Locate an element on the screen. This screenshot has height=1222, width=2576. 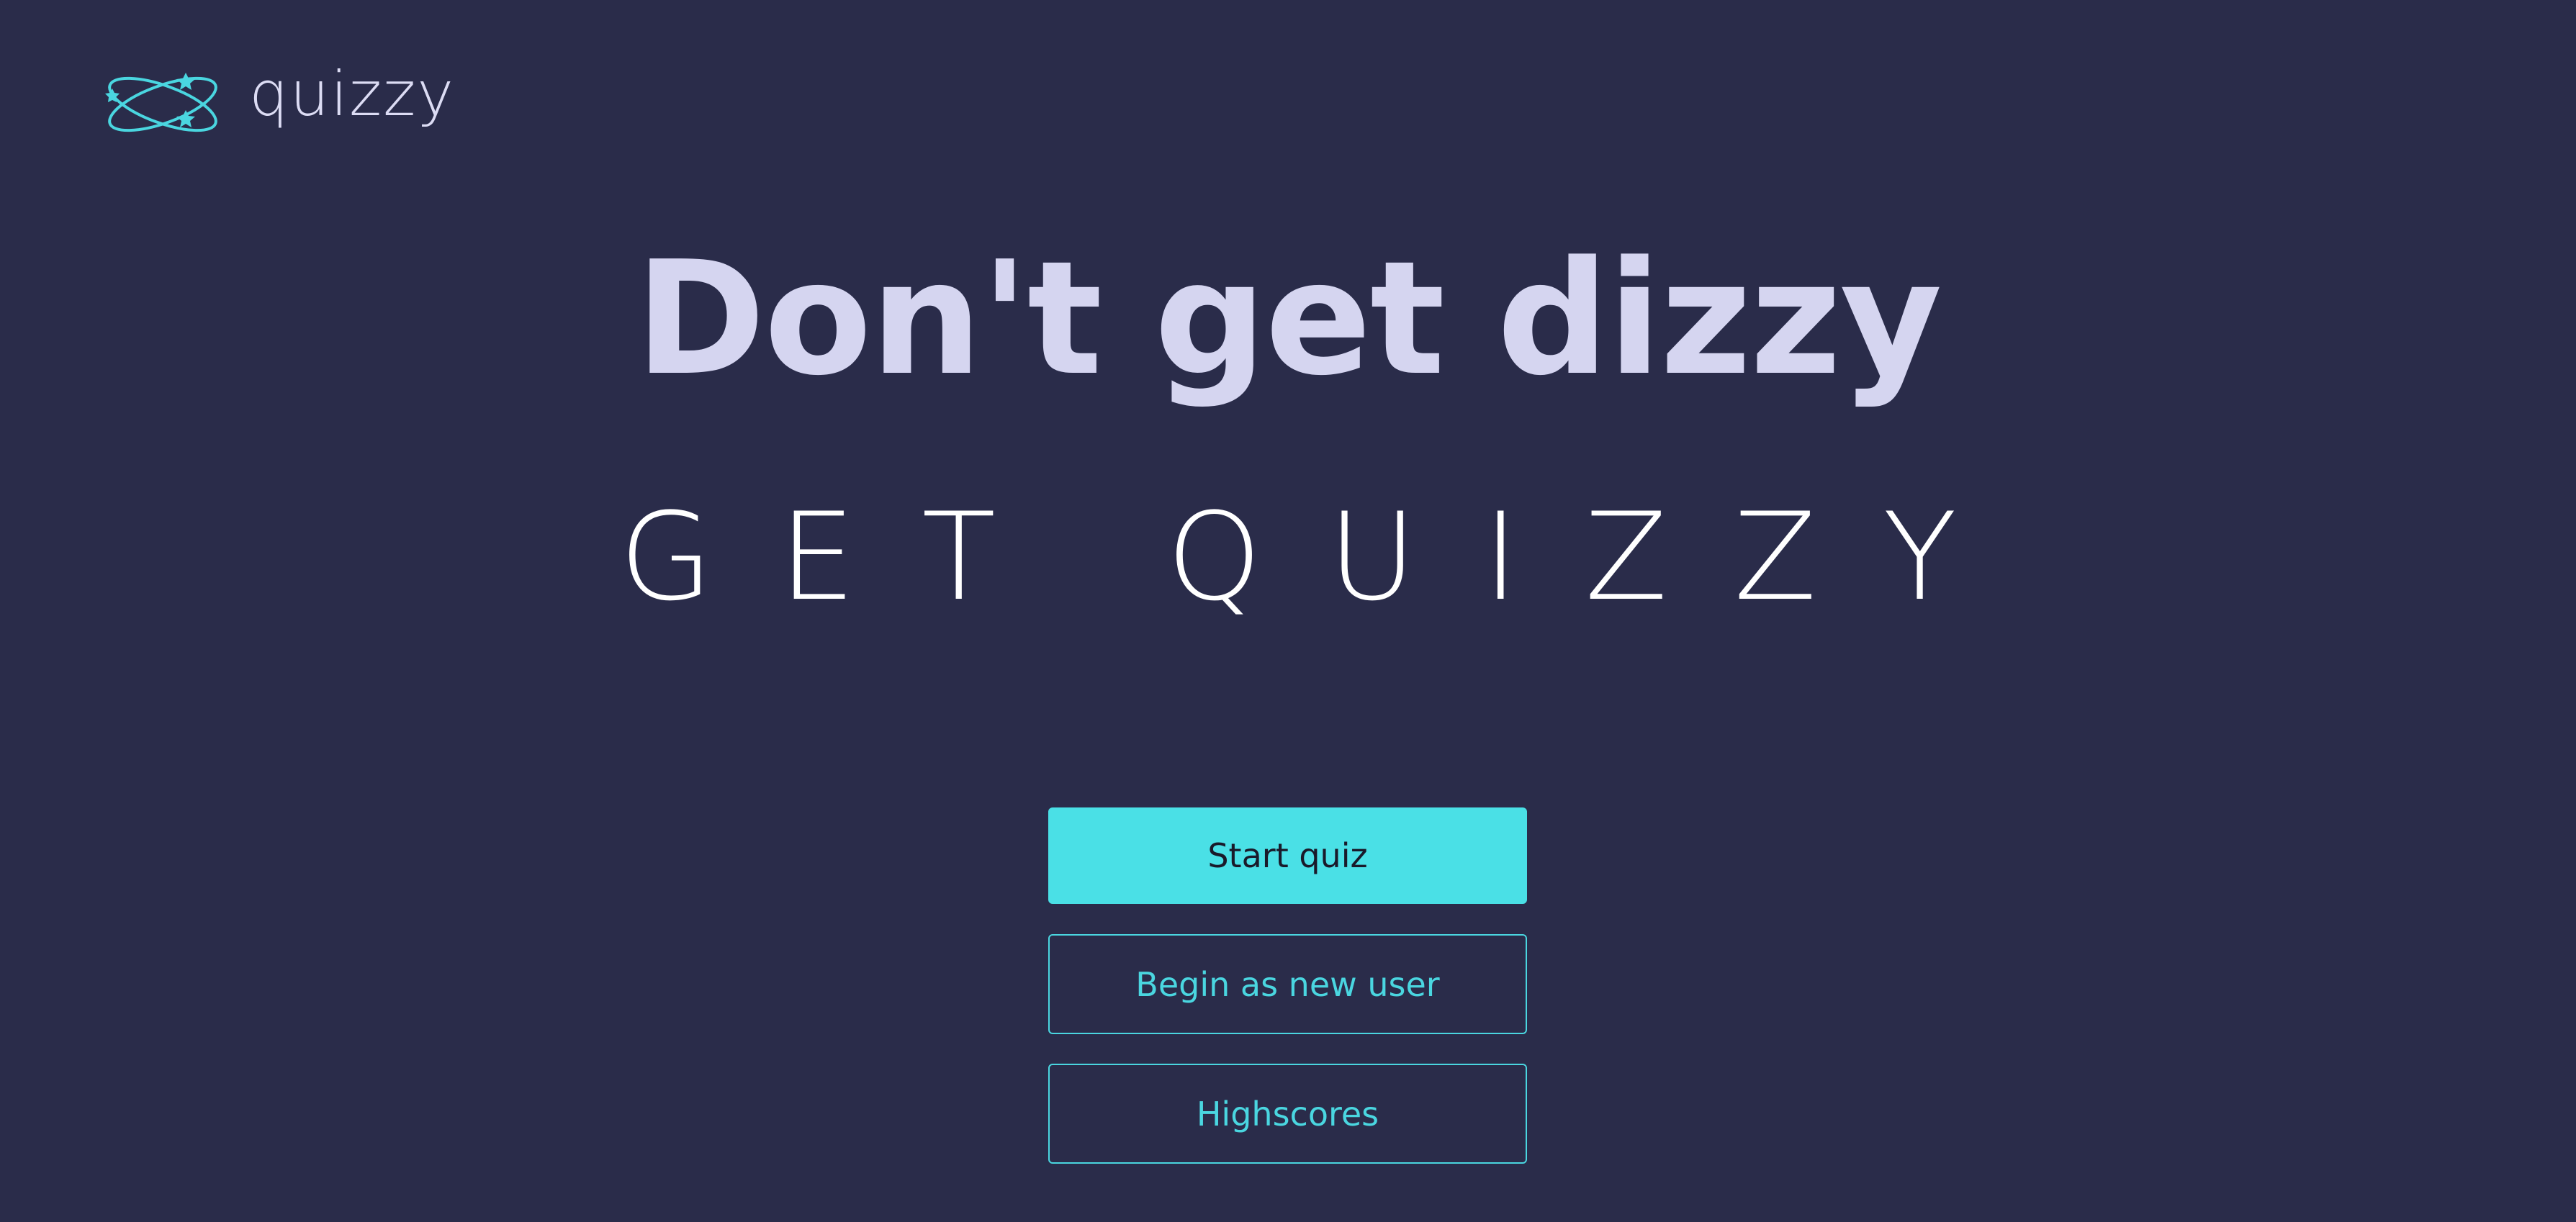
highscores-button: Highscores is located at coordinates (1287, 1114).